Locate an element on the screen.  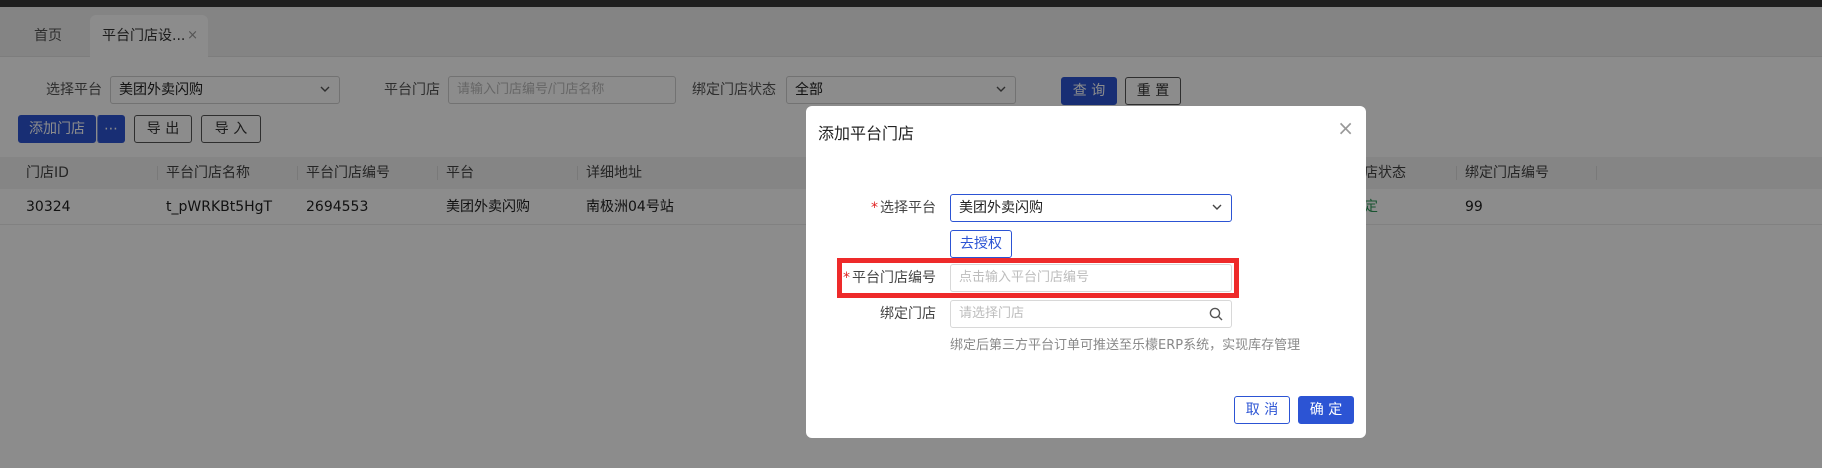
chevron-down-icon is located at coordinates (1217, 213).